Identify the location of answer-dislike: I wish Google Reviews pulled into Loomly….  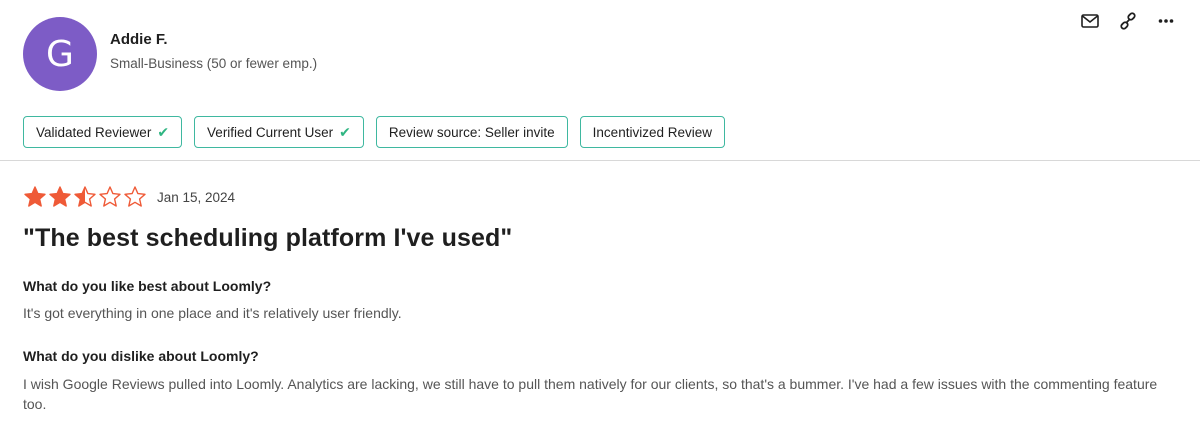
(590, 394).